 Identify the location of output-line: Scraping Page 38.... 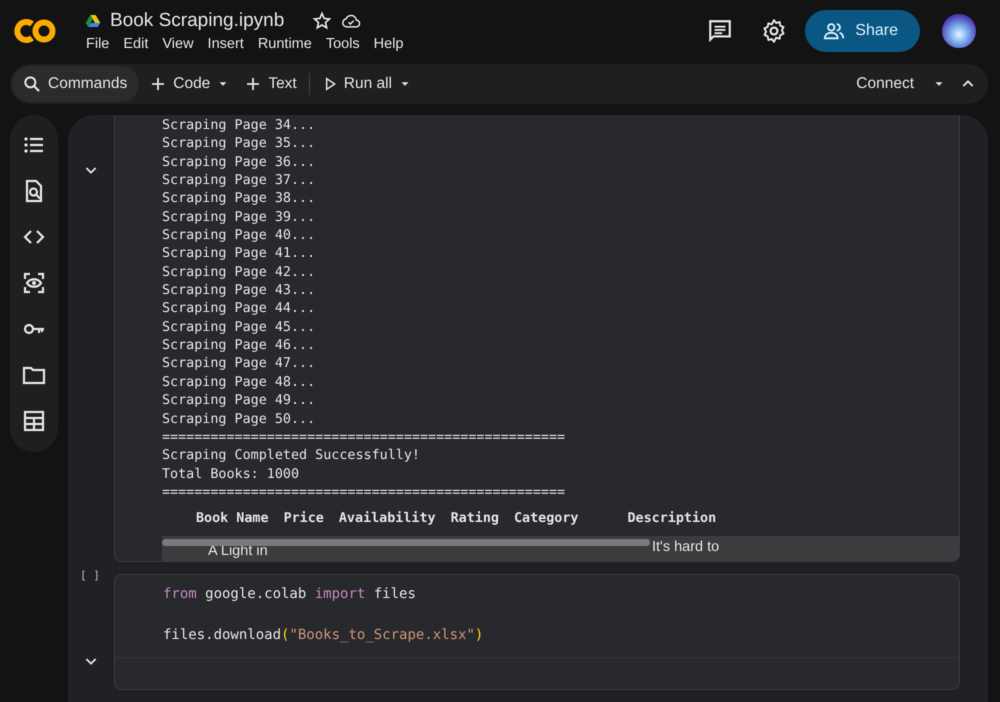
(239, 199).